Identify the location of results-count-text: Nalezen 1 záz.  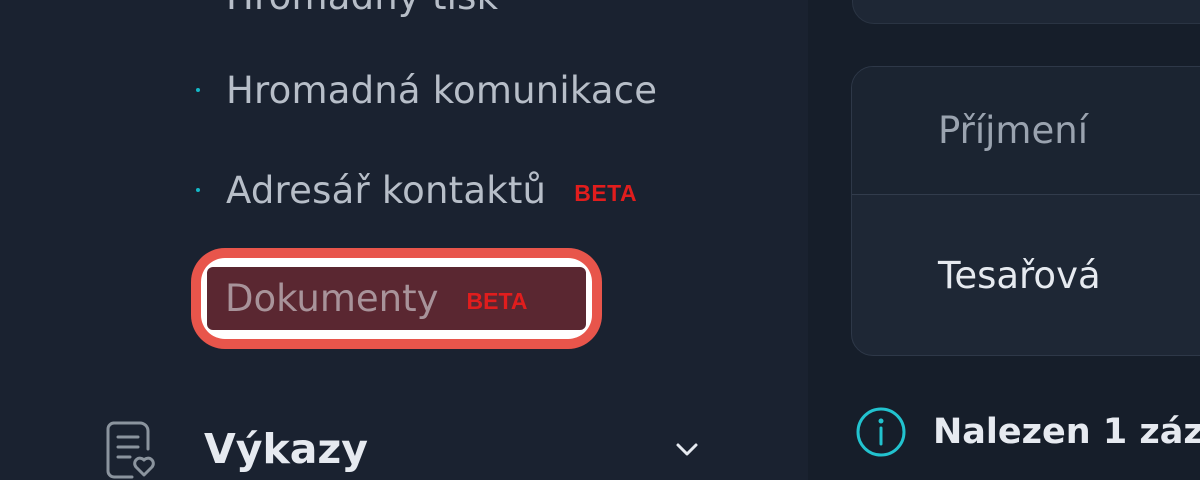
(1066, 432).